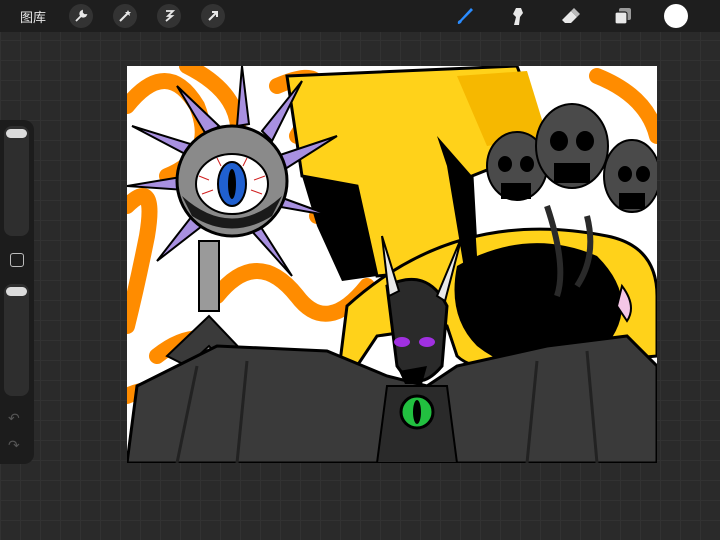 The image size is (720, 540). I want to click on brush-tool-button, so click(465, 16).